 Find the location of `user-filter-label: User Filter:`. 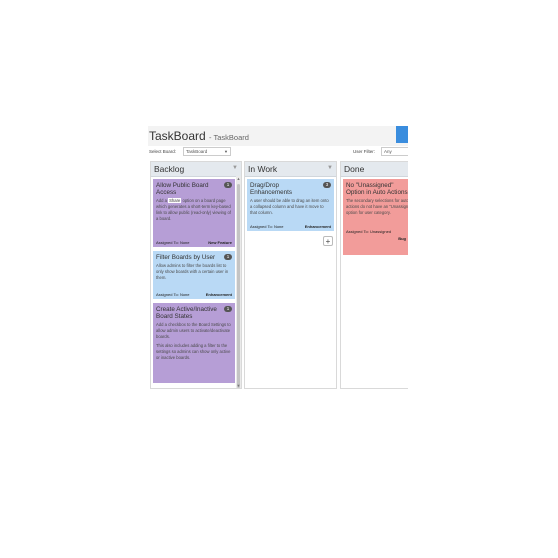

user-filter-label: User Filter: is located at coordinates (364, 151).